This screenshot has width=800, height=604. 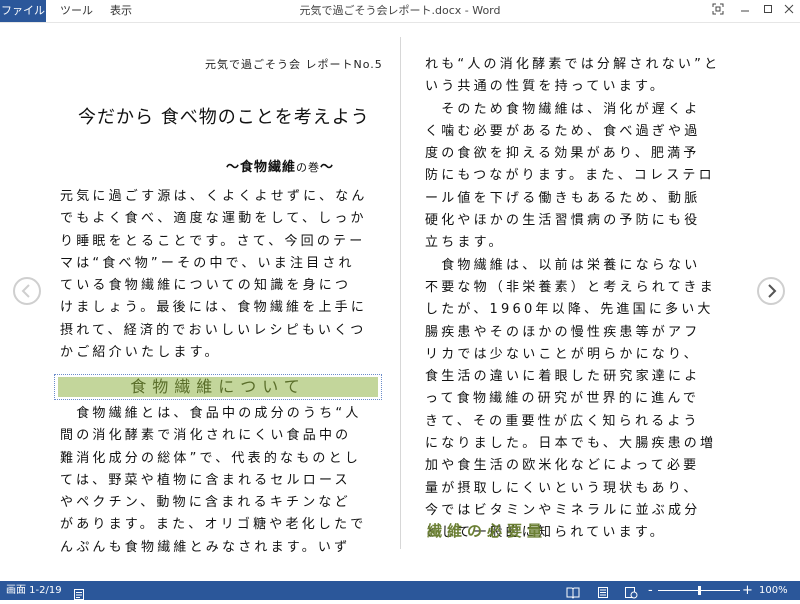 What do you see at coordinates (23, 11) in the screenshot?
I see `menu-file: ファイル` at bounding box center [23, 11].